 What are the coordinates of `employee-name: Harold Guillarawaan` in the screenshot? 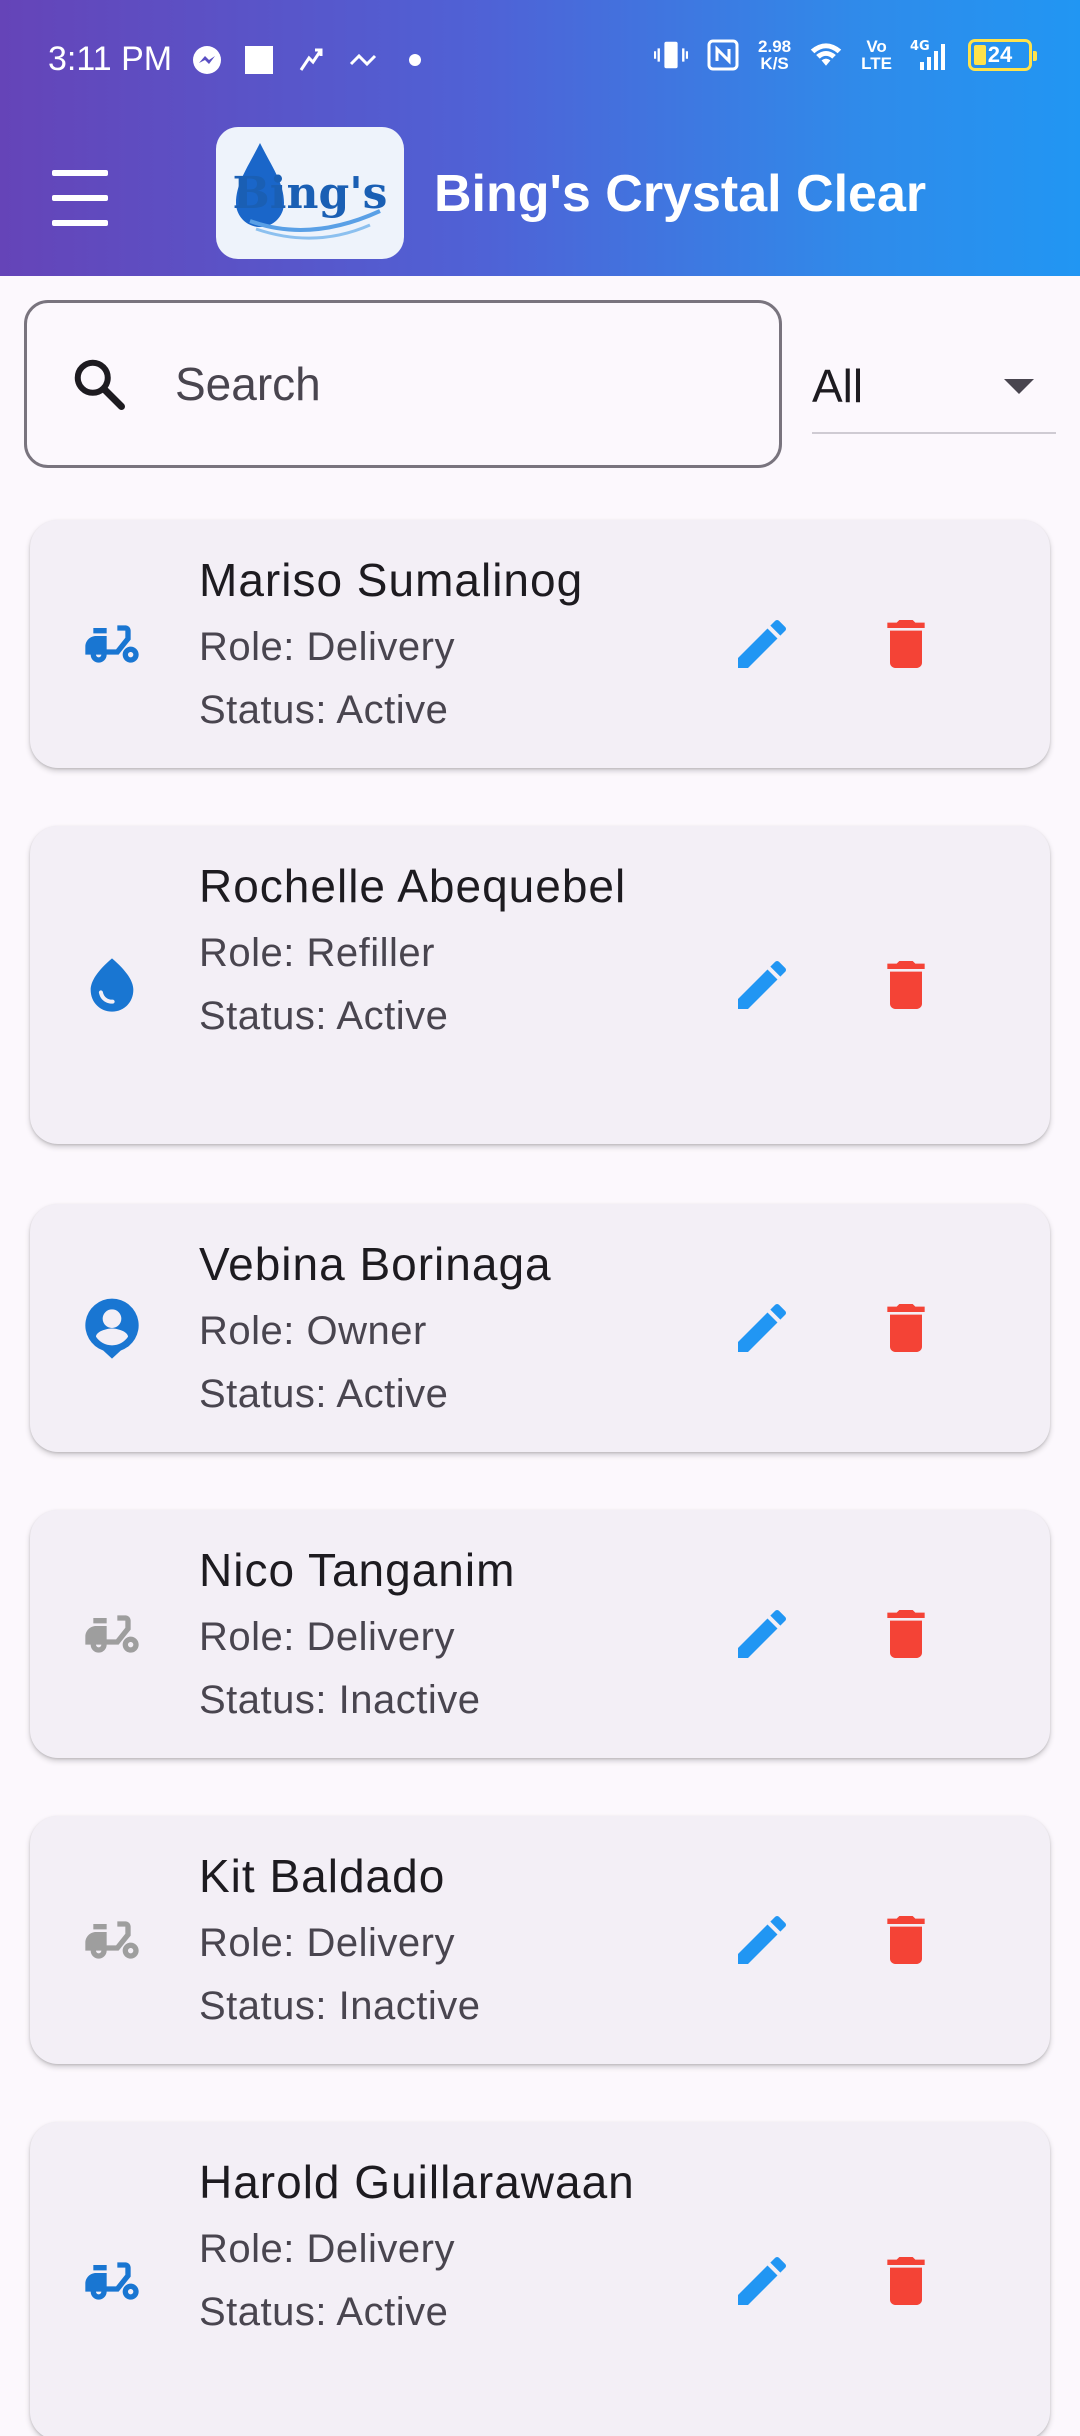 It's located at (417, 2182).